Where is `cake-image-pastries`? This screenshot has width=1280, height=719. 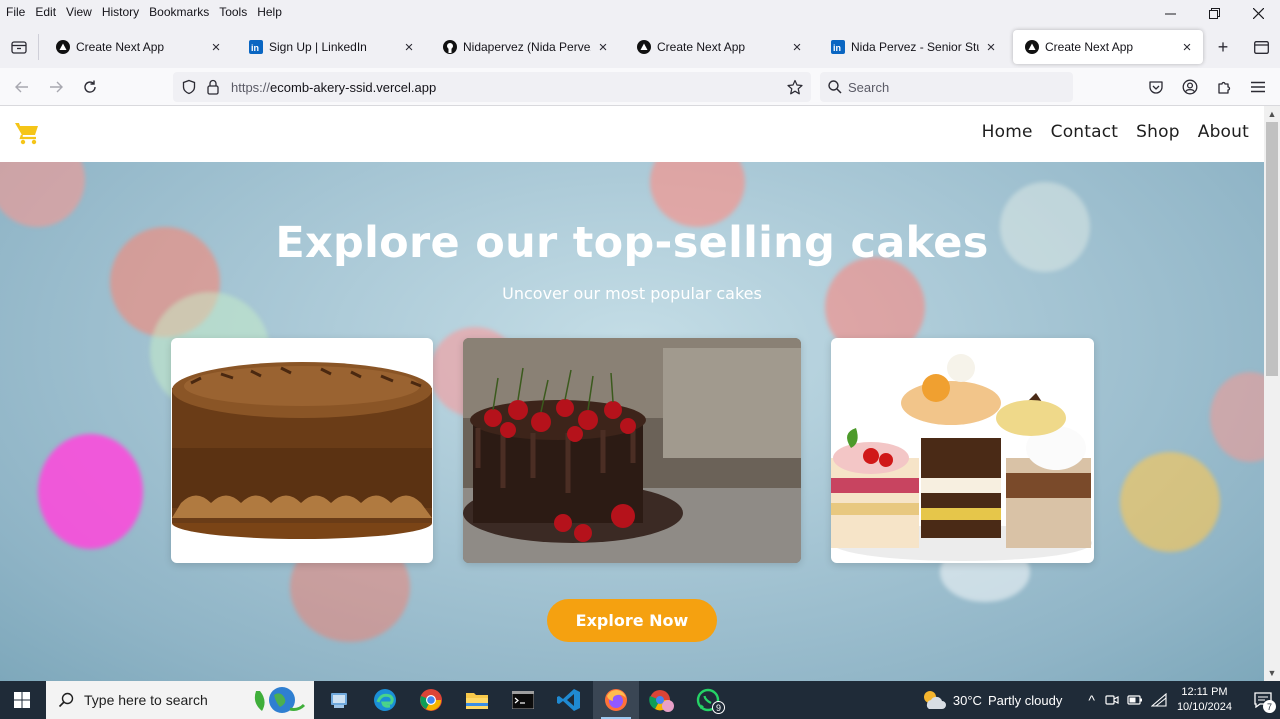
cake-image-pastries is located at coordinates (962, 450).